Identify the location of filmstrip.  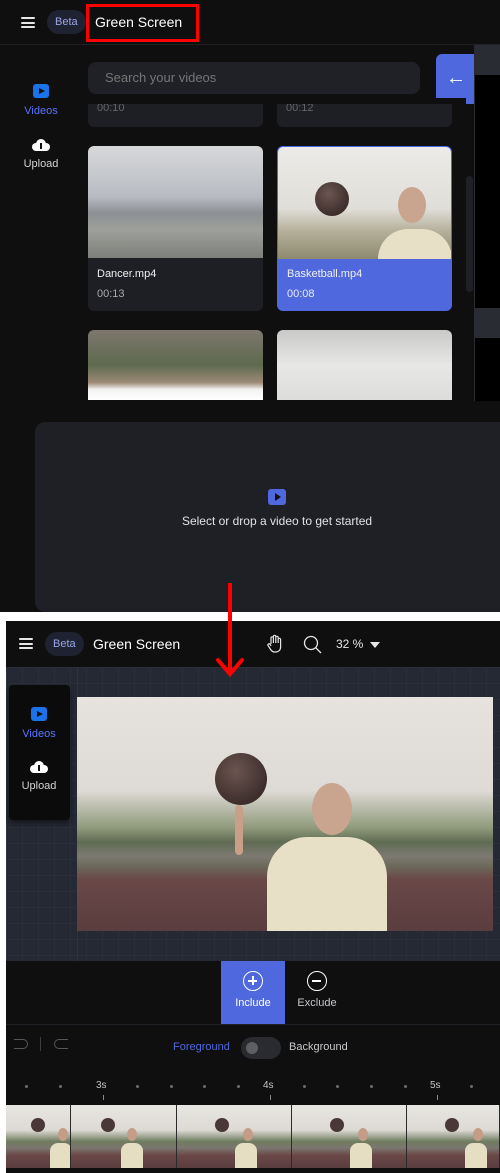
(253, 1136).